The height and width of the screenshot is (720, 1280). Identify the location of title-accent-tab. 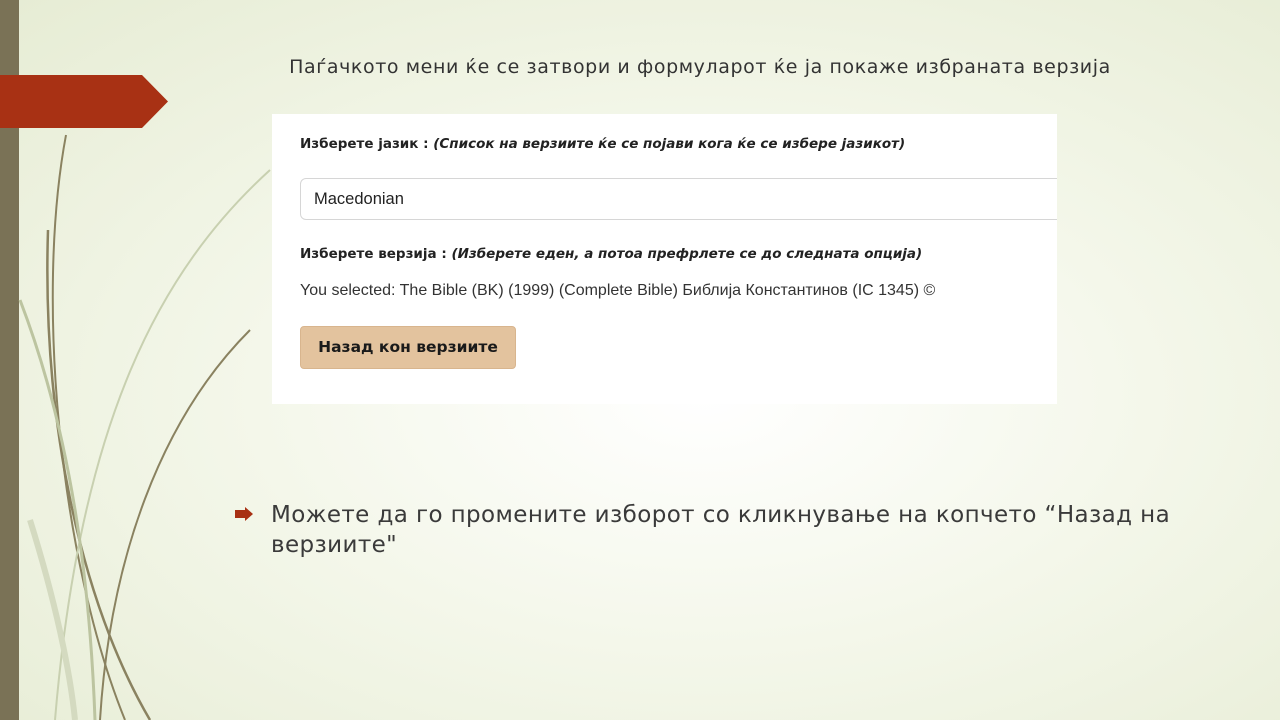
(84, 101).